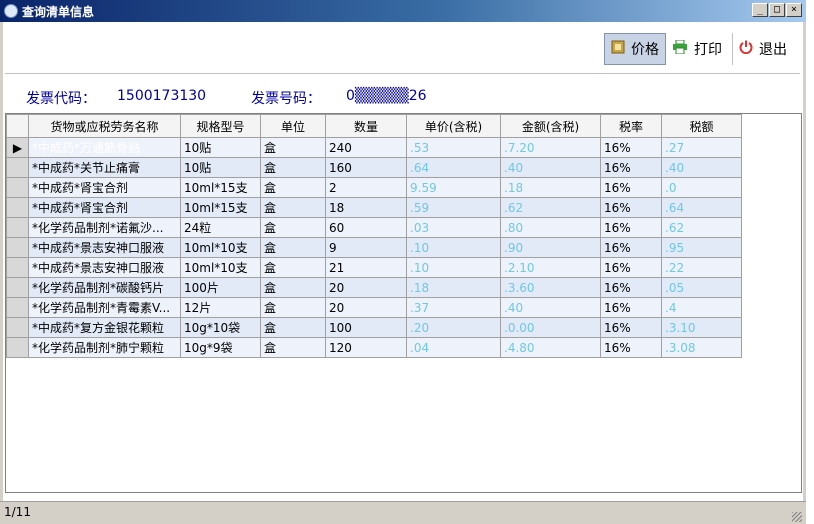 This screenshot has width=814, height=524. Describe the element at coordinates (701, 227) in the screenshot. I see `cell-tax-amount: .62` at that location.